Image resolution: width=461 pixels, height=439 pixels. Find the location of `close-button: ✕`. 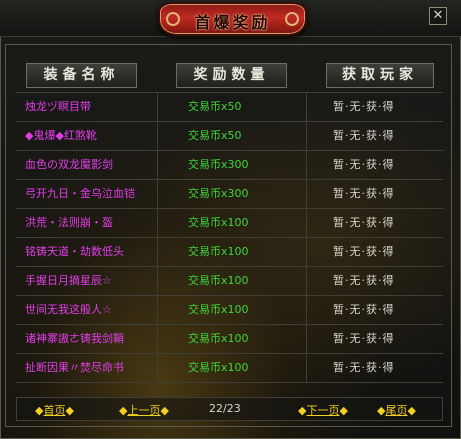

close-button: ✕ is located at coordinates (438, 16).